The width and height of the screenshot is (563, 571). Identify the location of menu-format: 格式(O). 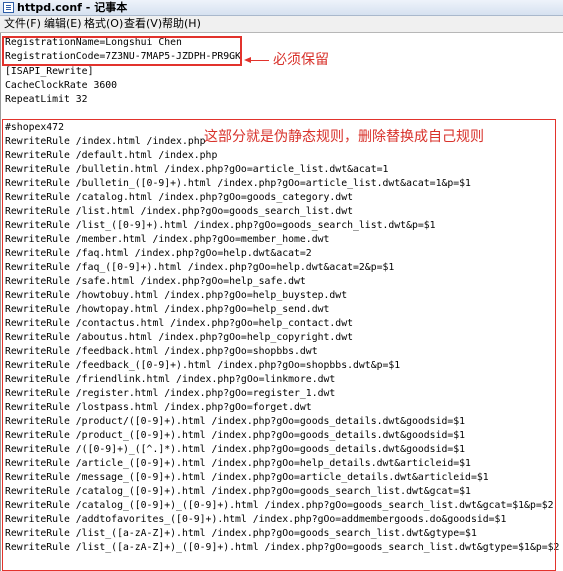
(103, 24).